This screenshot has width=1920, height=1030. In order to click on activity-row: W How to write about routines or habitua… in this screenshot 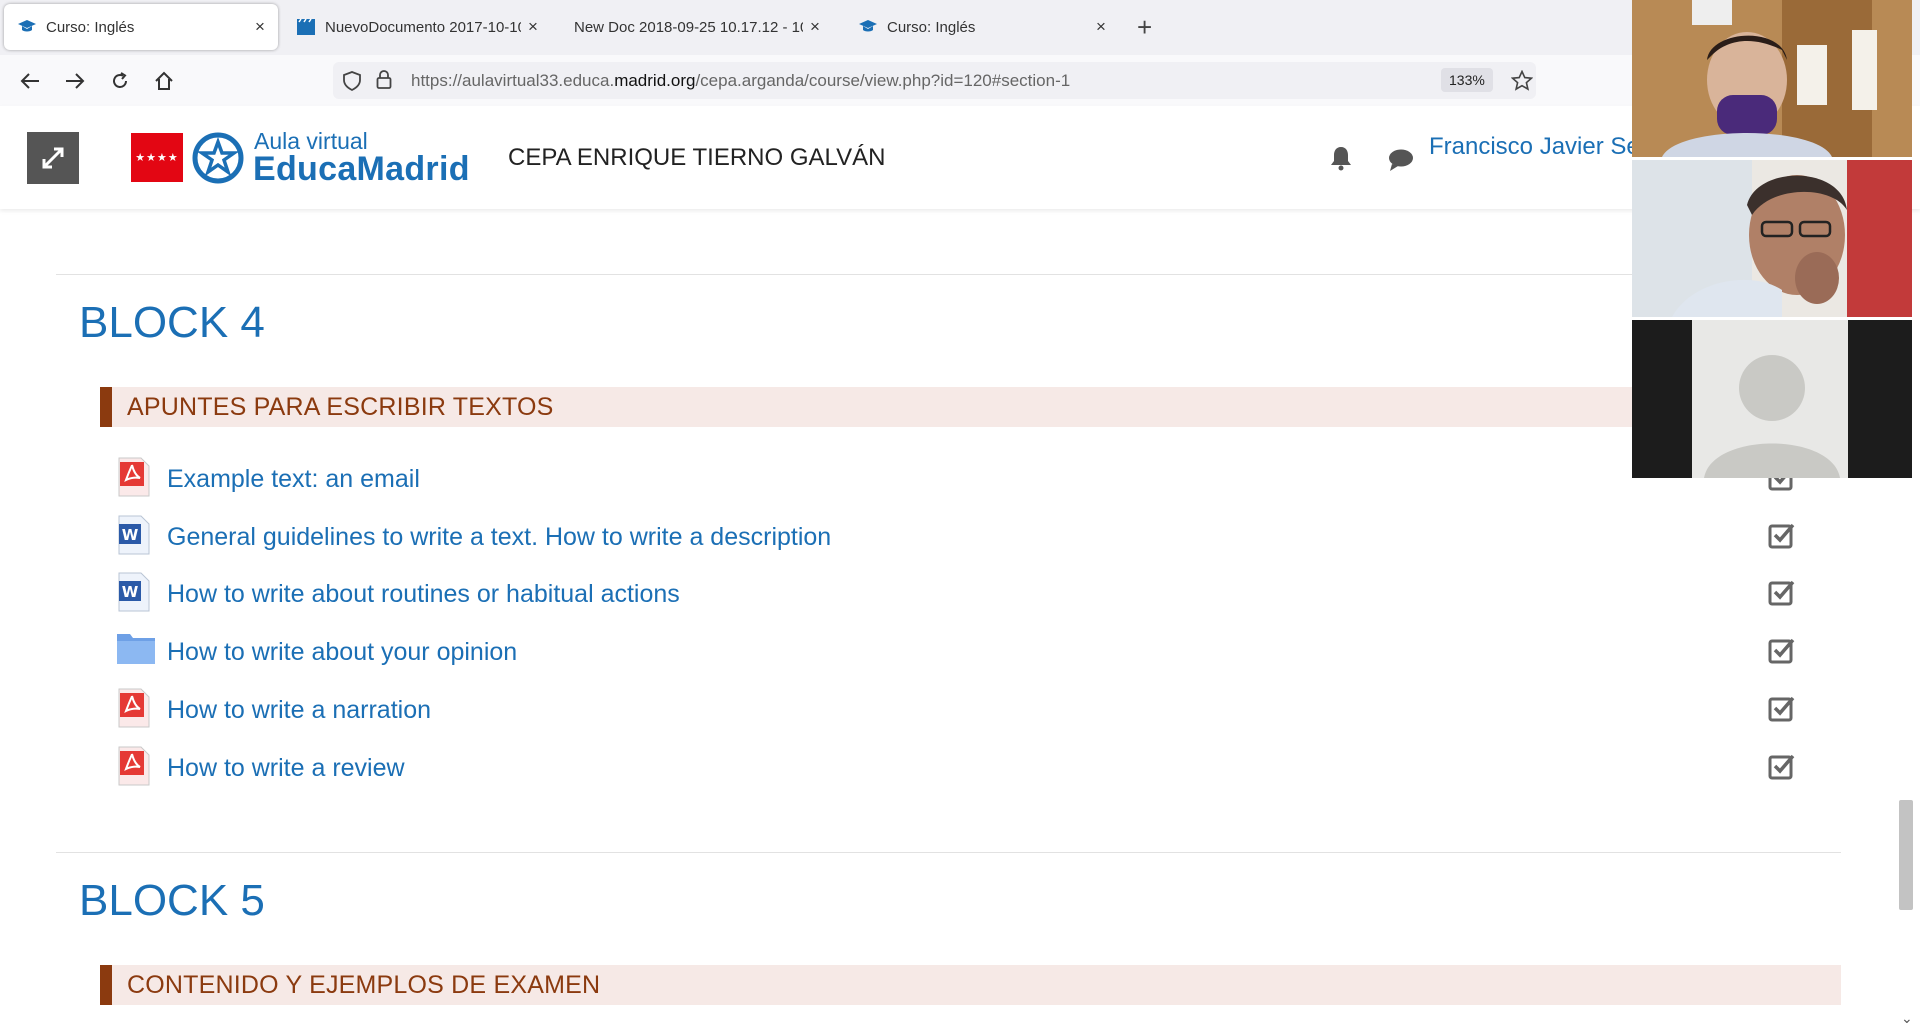, I will do `click(961, 597)`.